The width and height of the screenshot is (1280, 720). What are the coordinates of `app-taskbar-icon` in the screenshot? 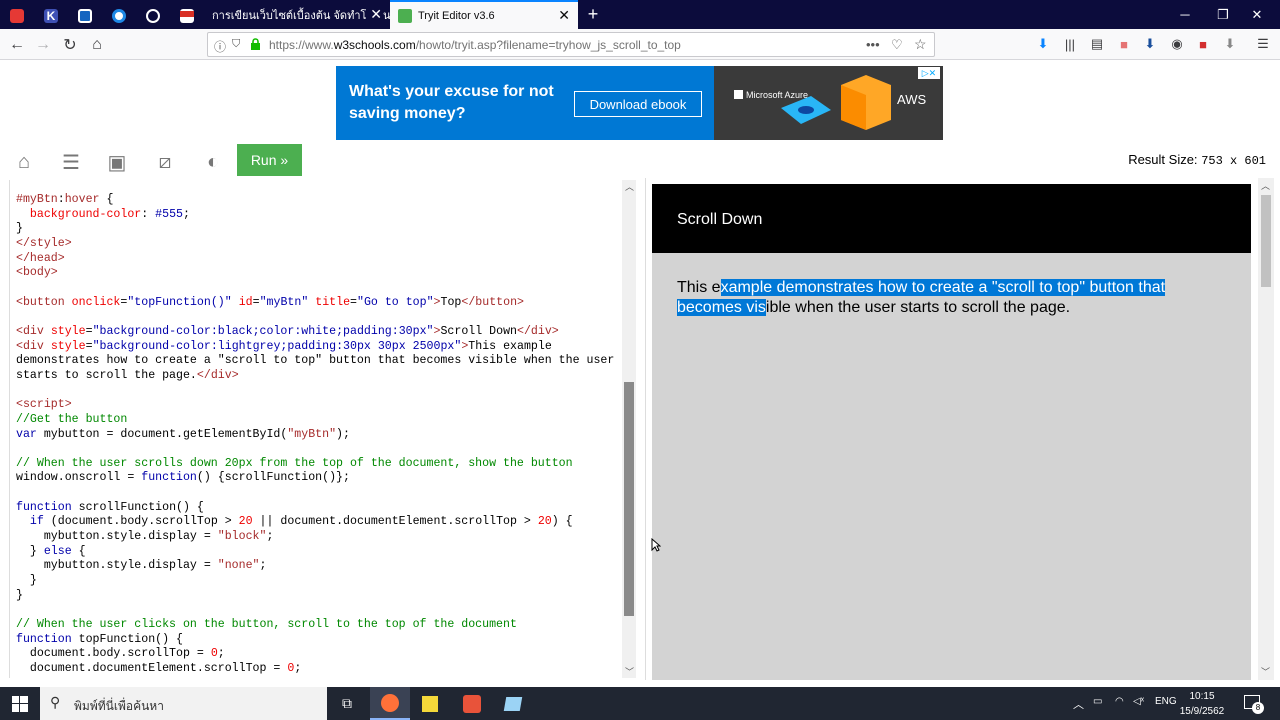 It's located at (472, 703).